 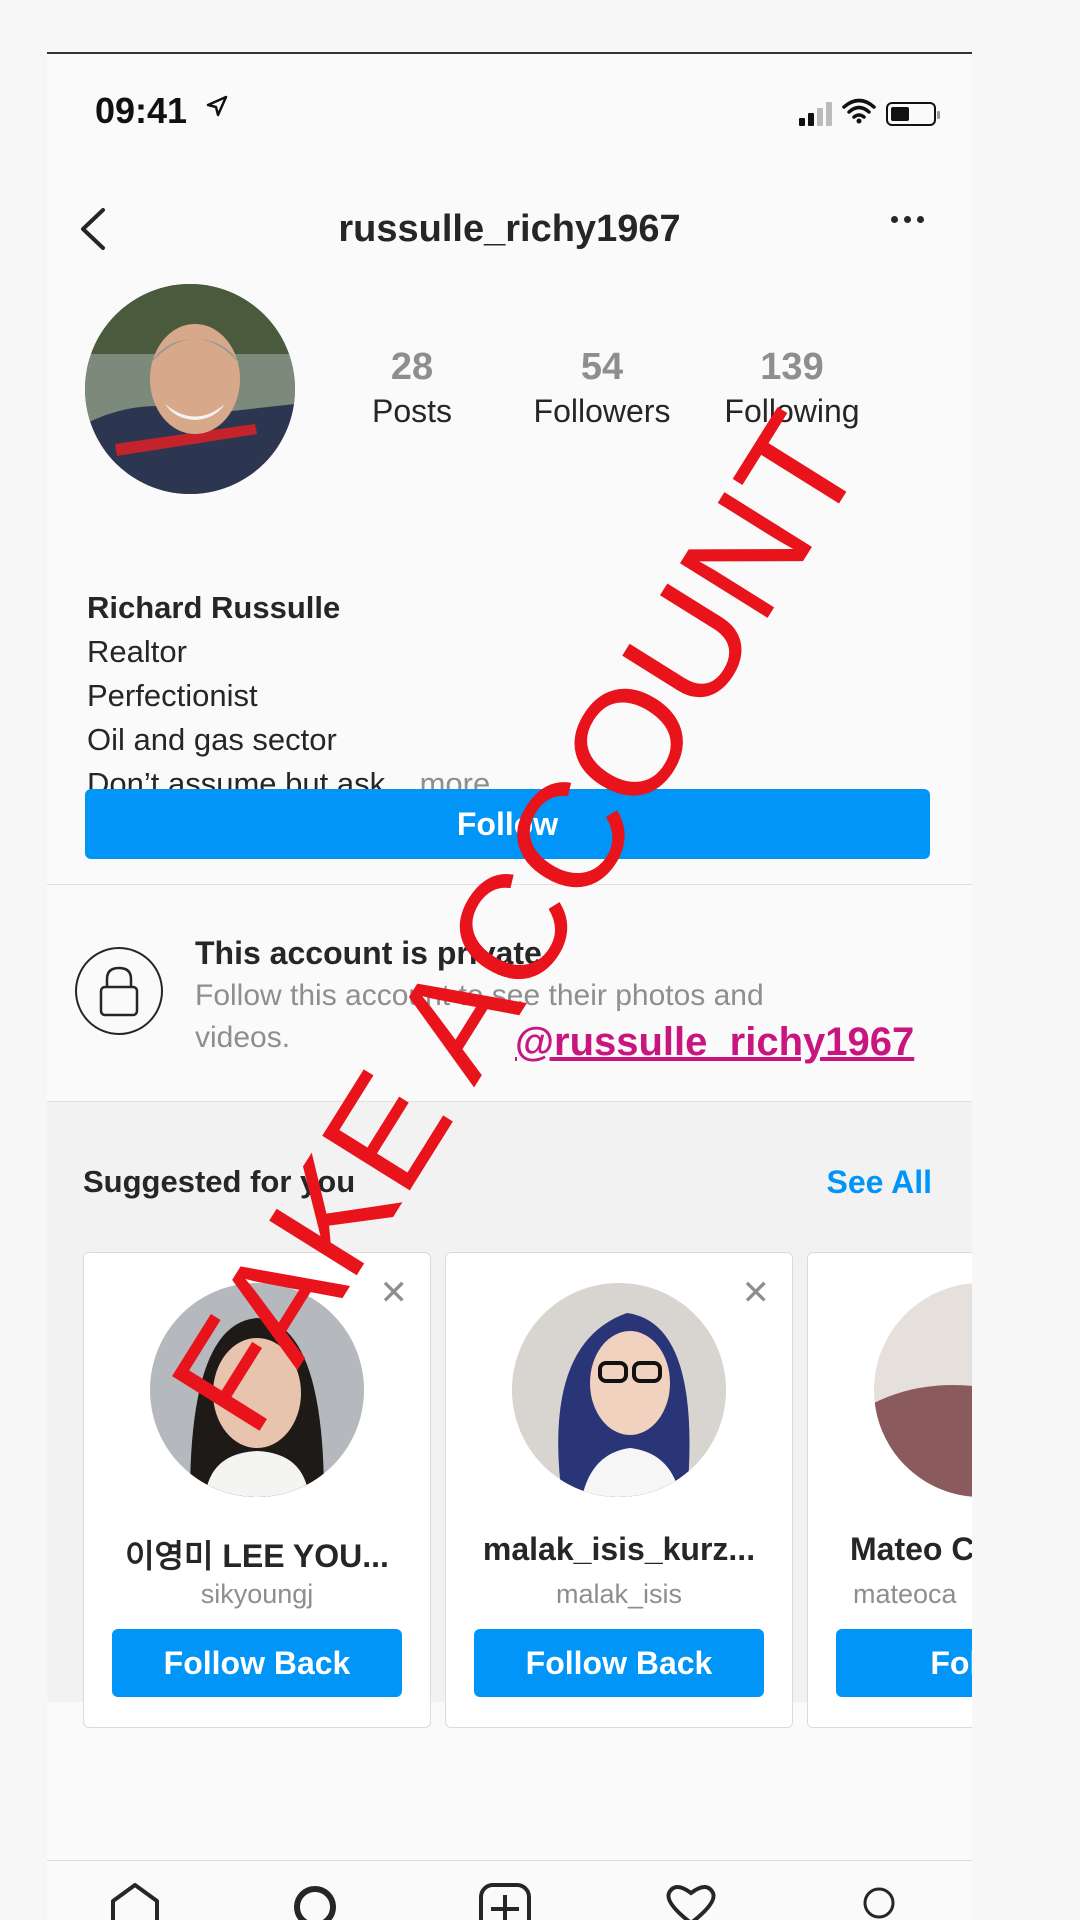 What do you see at coordinates (217, 108) in the screenshot?
I see `location-arrow-icon` at bounding box center [217, 108].